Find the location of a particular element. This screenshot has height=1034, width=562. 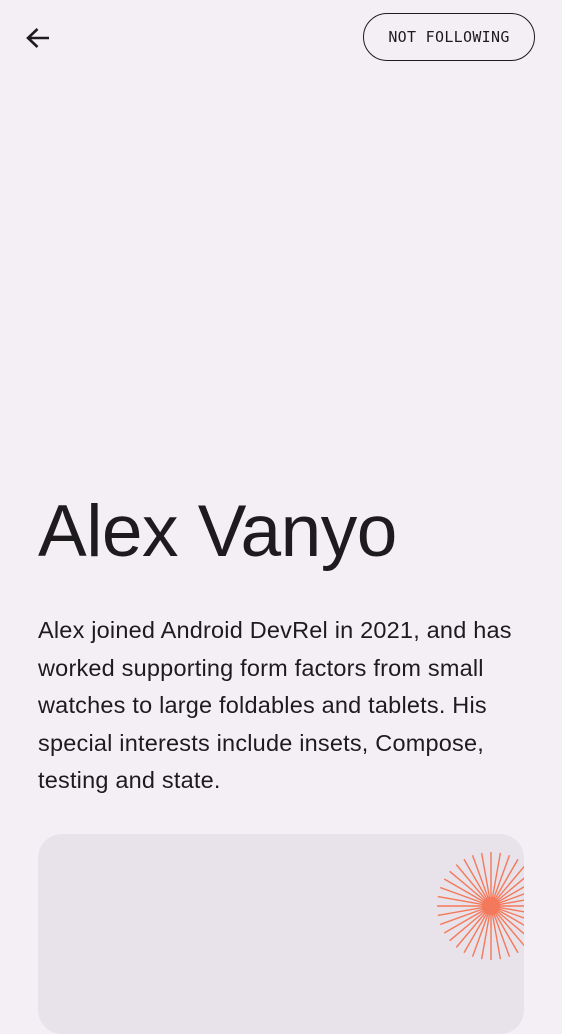

follow-toggle-button: NOT FOLLOWING is located at coordinates (449, 37).